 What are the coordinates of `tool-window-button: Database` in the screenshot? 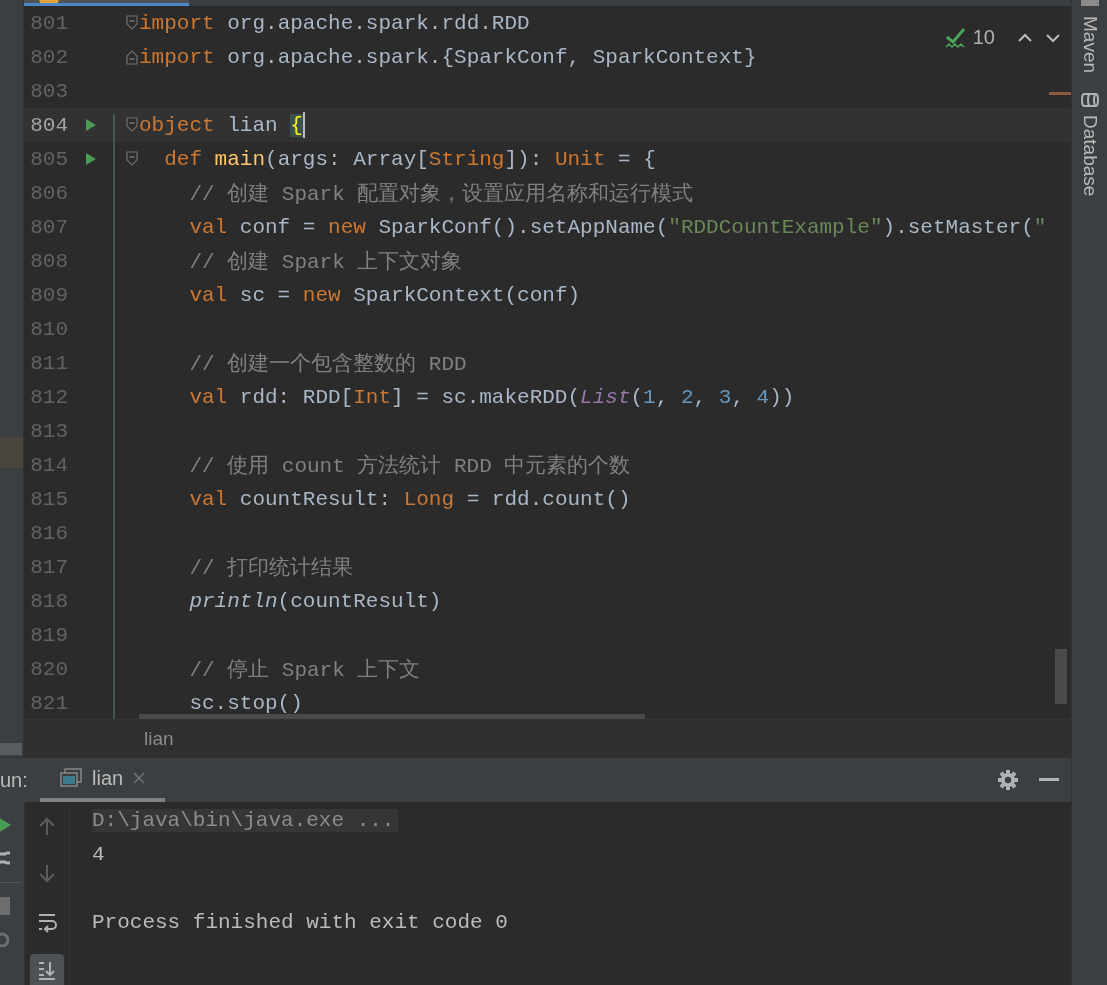 It's located at (1089, 149).